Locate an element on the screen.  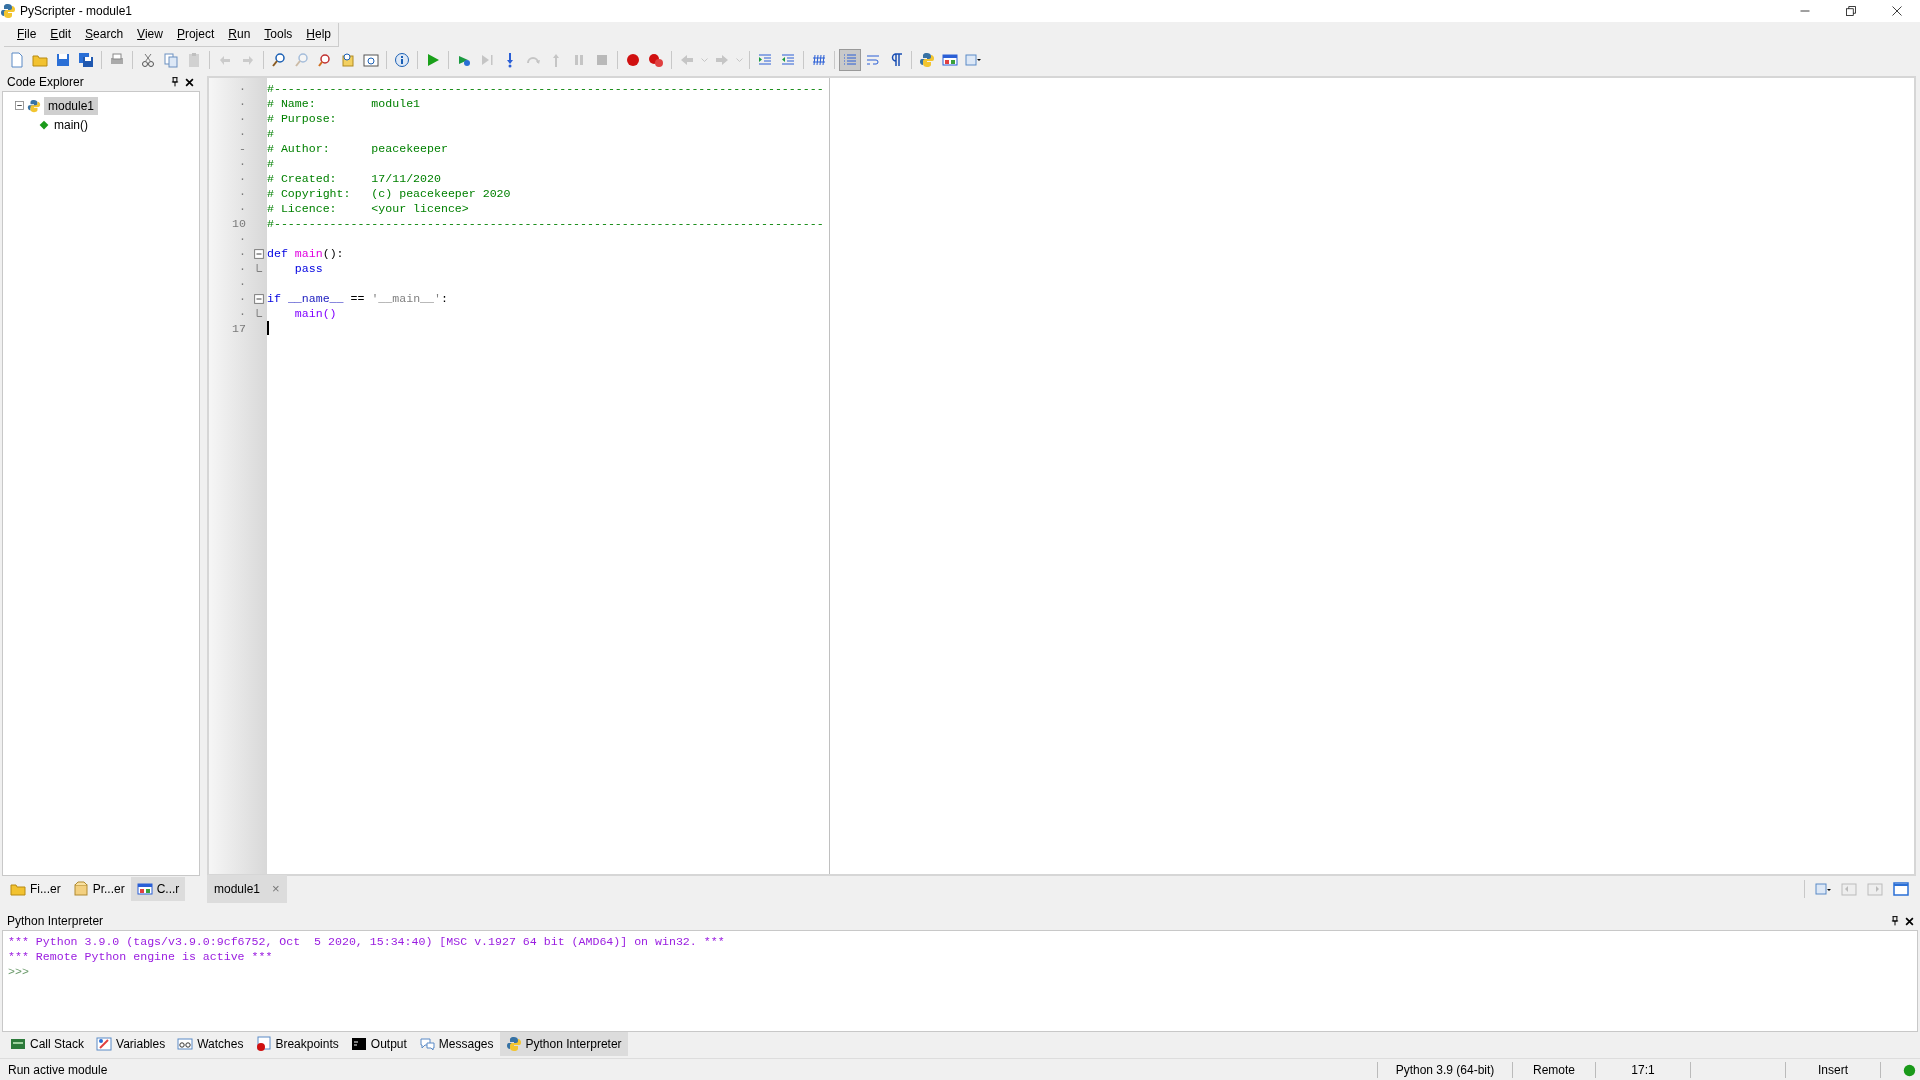
panel-tab: Breakpoints is located at coordinates (297, 1044).